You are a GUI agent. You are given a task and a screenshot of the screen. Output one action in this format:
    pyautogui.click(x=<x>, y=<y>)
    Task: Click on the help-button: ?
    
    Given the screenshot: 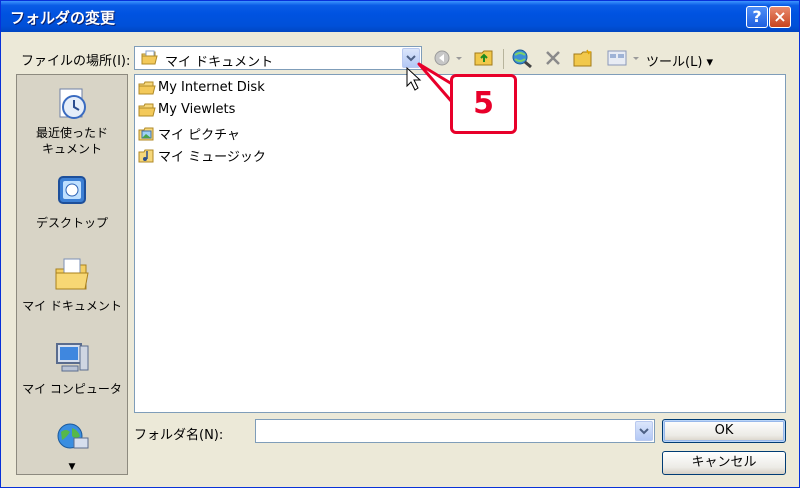 What is the action you would take?
    pyautogui.click(x=757, y=17)
    